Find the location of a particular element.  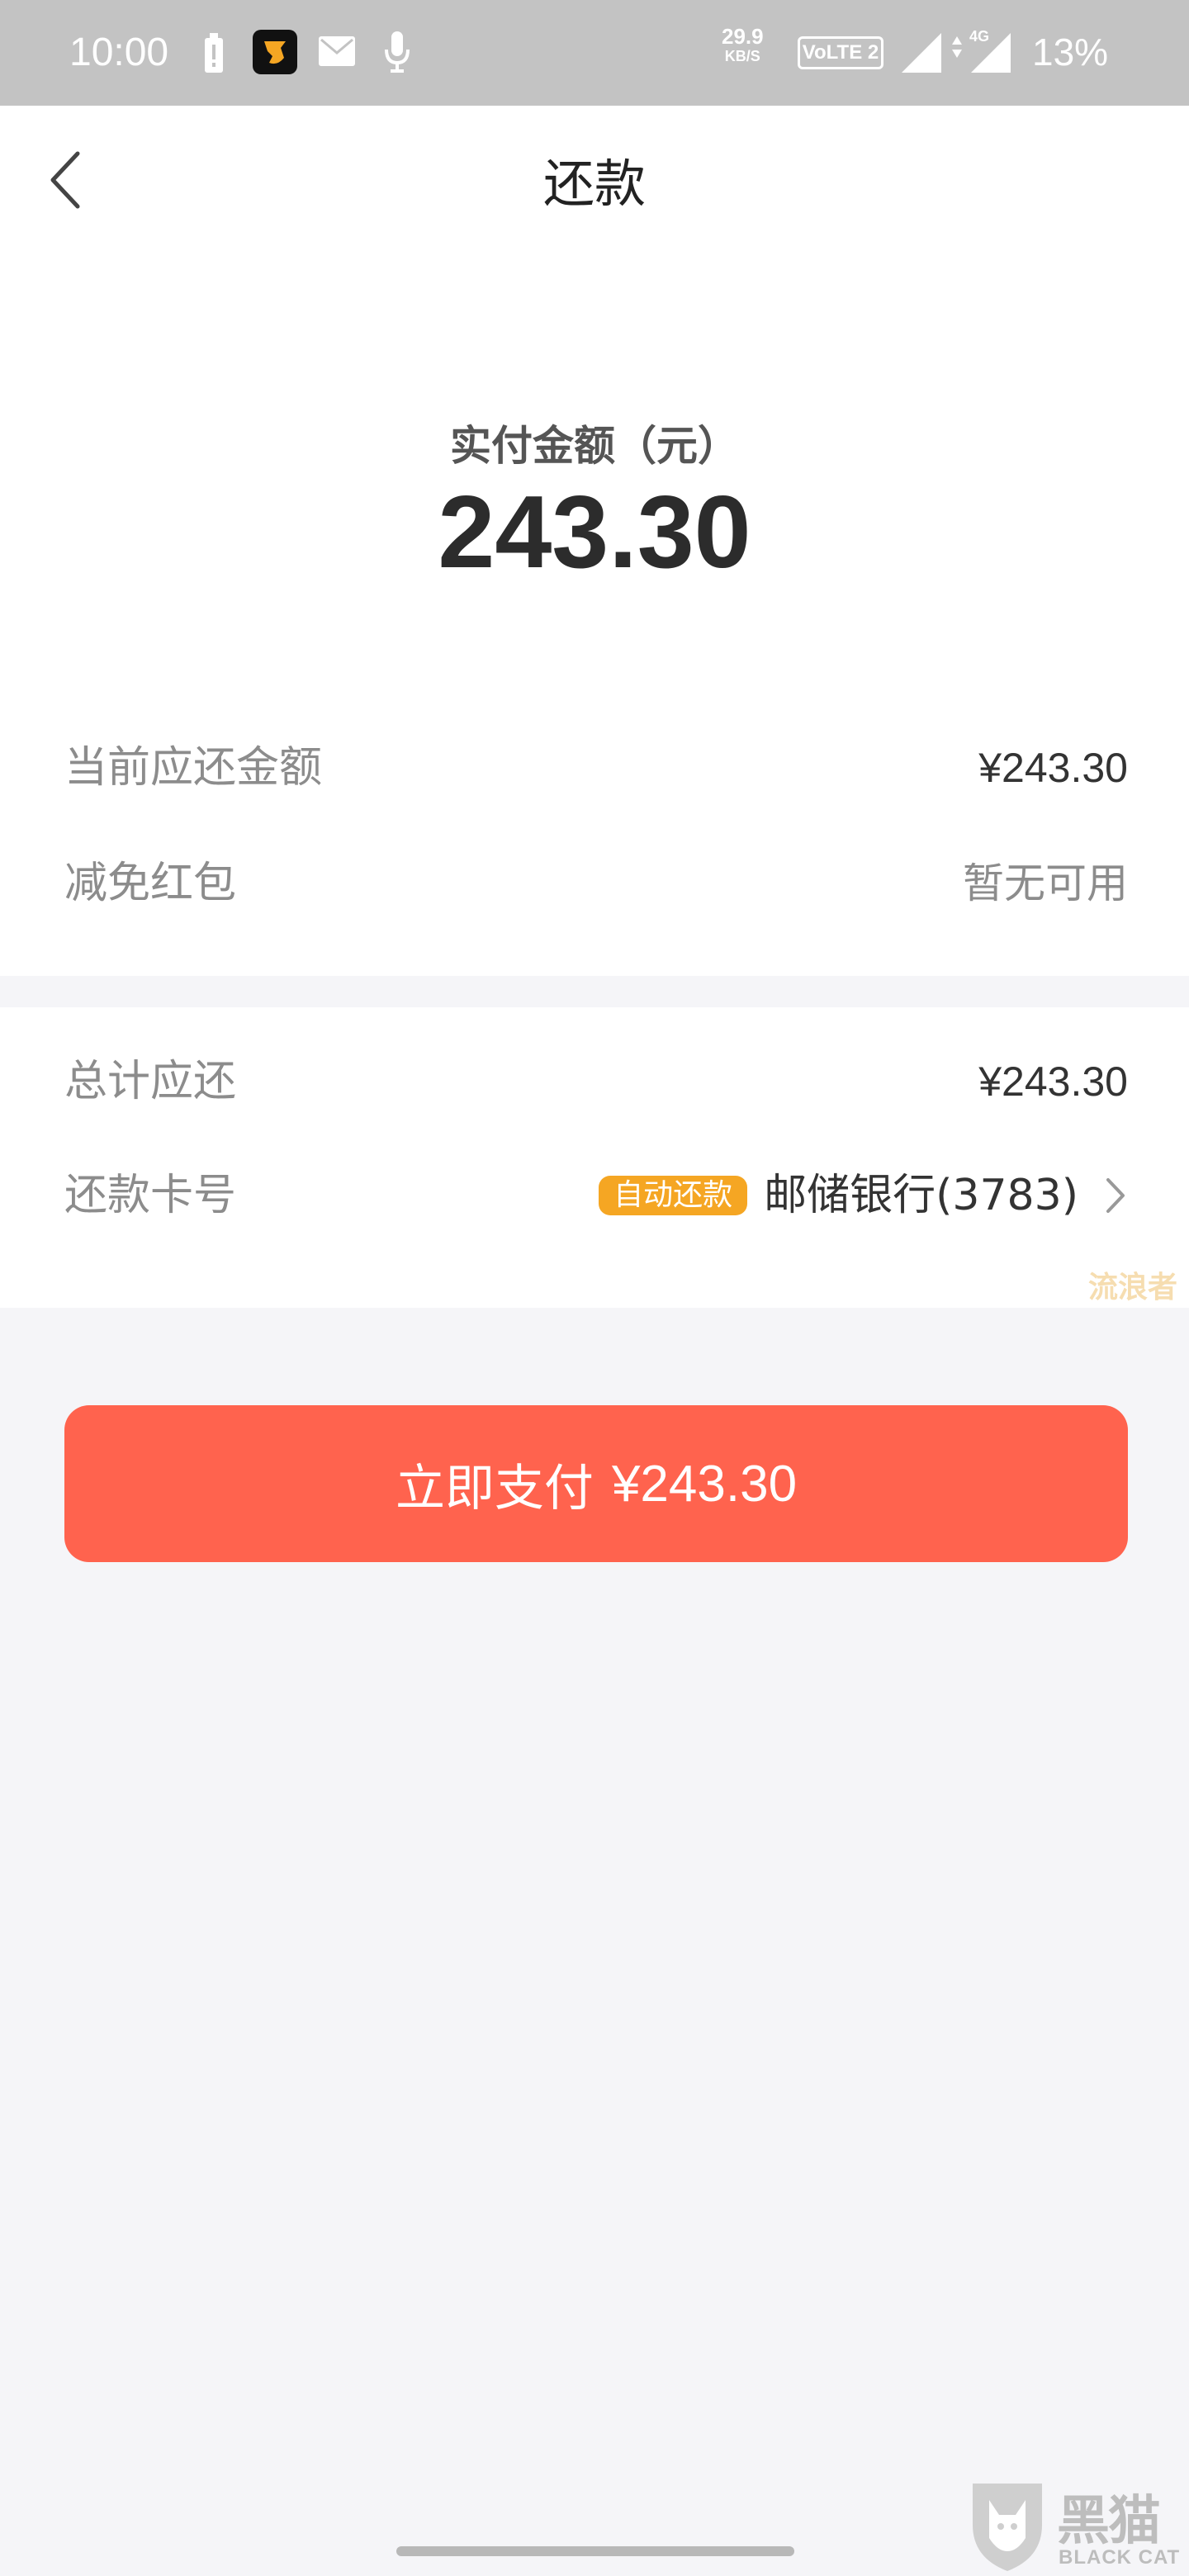

bank-card-value: 邮储银行(3783) is located at coordinates (921, 1195).